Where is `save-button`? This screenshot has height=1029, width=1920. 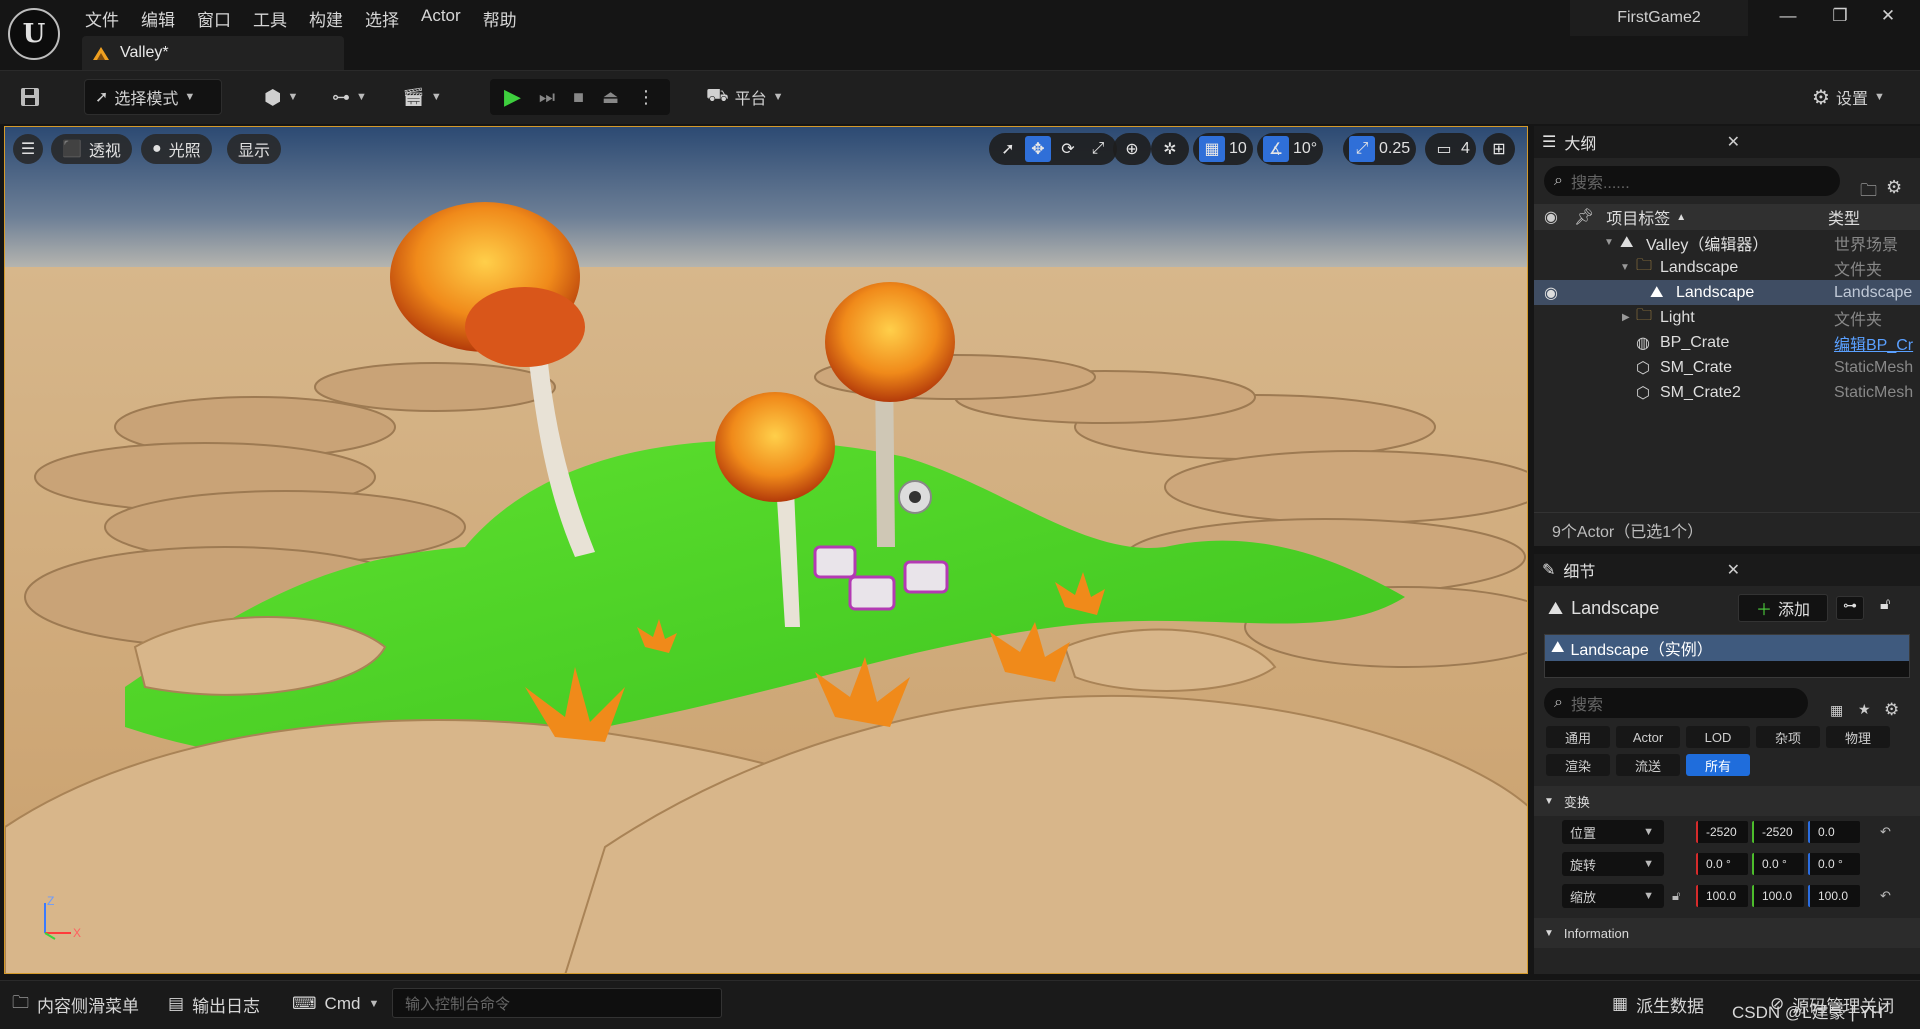
save-button is located at coordinates (30, 97).